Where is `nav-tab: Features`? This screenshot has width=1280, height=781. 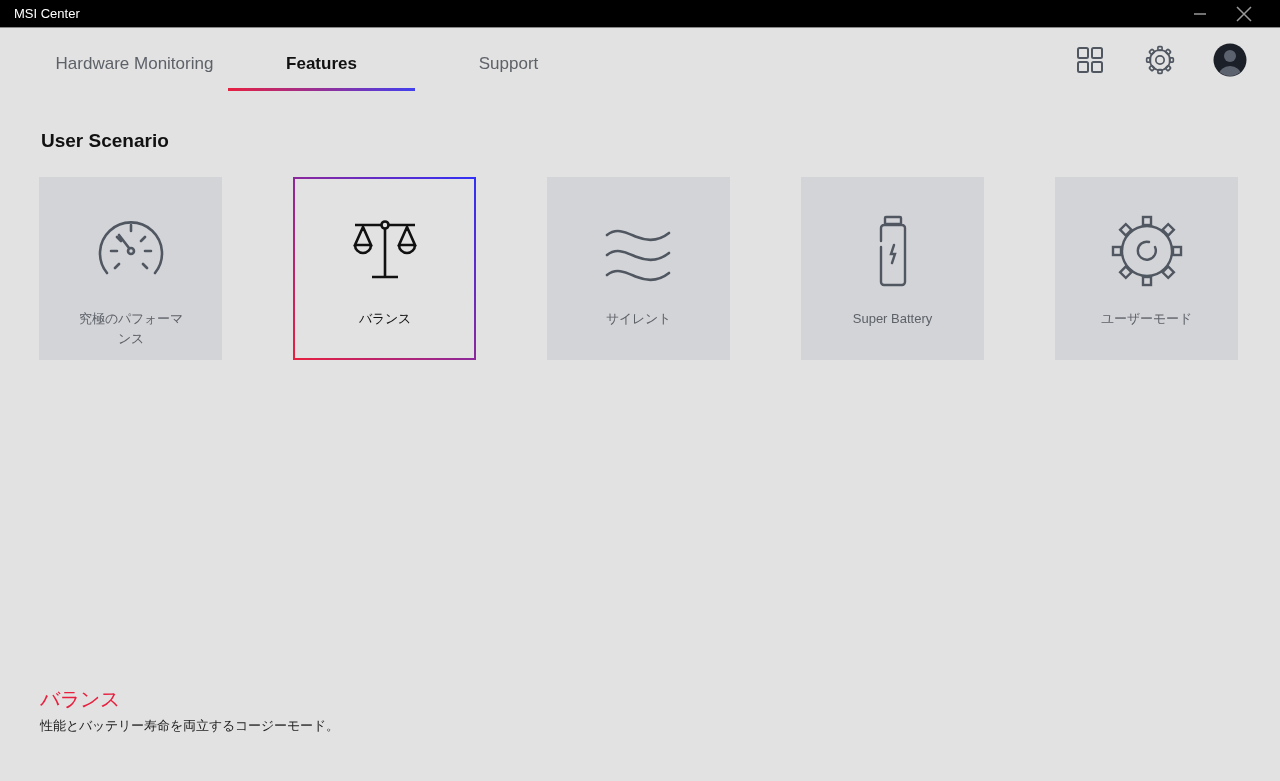 nav-tab: Features is located at coordinates (321, 65).